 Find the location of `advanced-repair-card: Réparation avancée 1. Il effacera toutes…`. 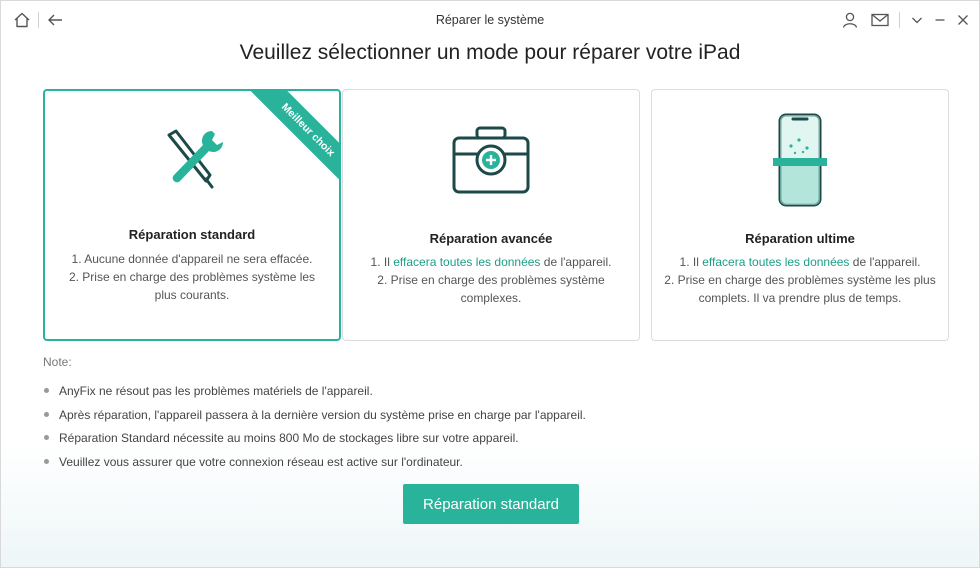

advanced-repair-card: Réparation avancée 1. Il effacera toutes… is located at coordinates (491, 215).